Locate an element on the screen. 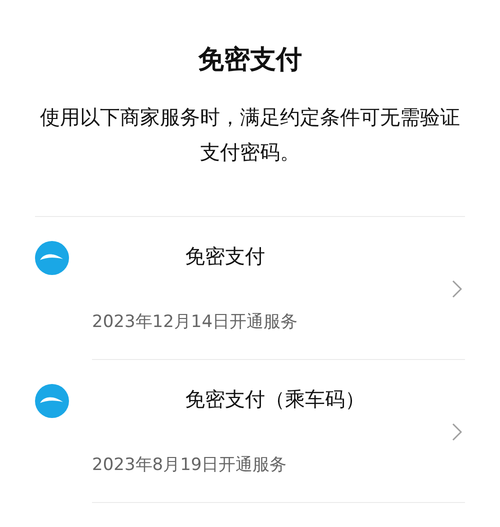 The image size is (500, 527). service-date: 2023年12月14日开通服务 is located at coordinates (195, 322).